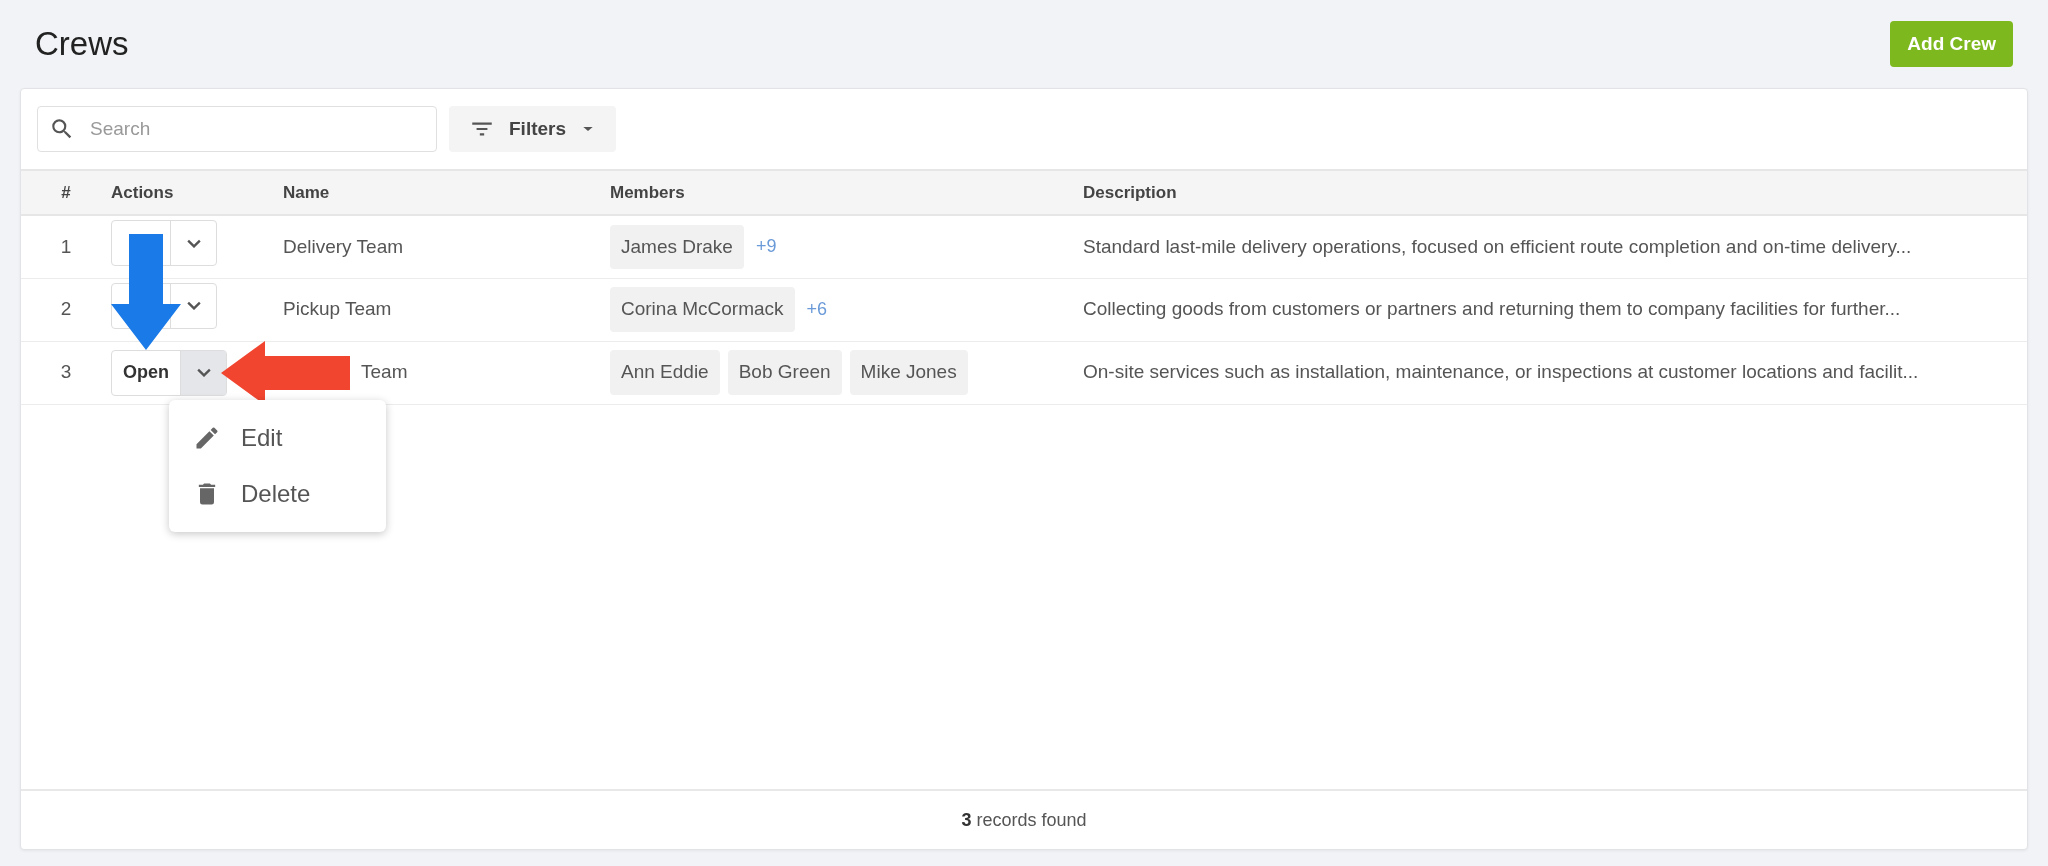 The width and height of the screenshot is (2048, 866). Describe the element at coordinates (82, 44) in the screenshot. I see `page-title: Crews` at that location.